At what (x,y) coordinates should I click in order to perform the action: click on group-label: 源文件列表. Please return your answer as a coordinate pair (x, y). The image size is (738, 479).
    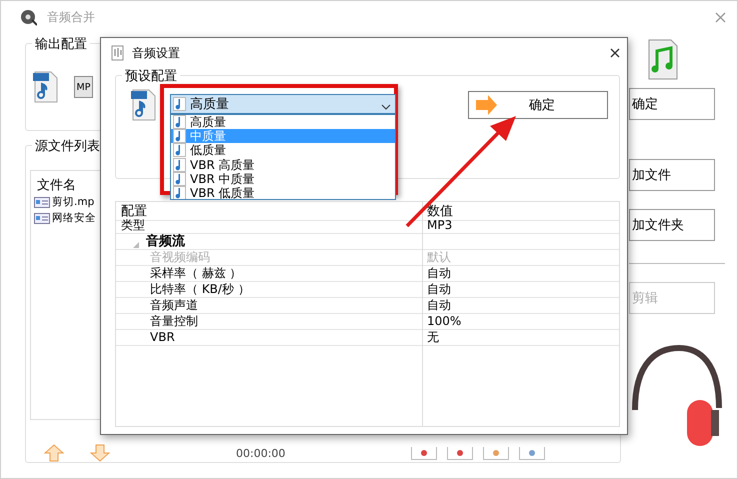
    Looking at the image, I should click on (67, 146).